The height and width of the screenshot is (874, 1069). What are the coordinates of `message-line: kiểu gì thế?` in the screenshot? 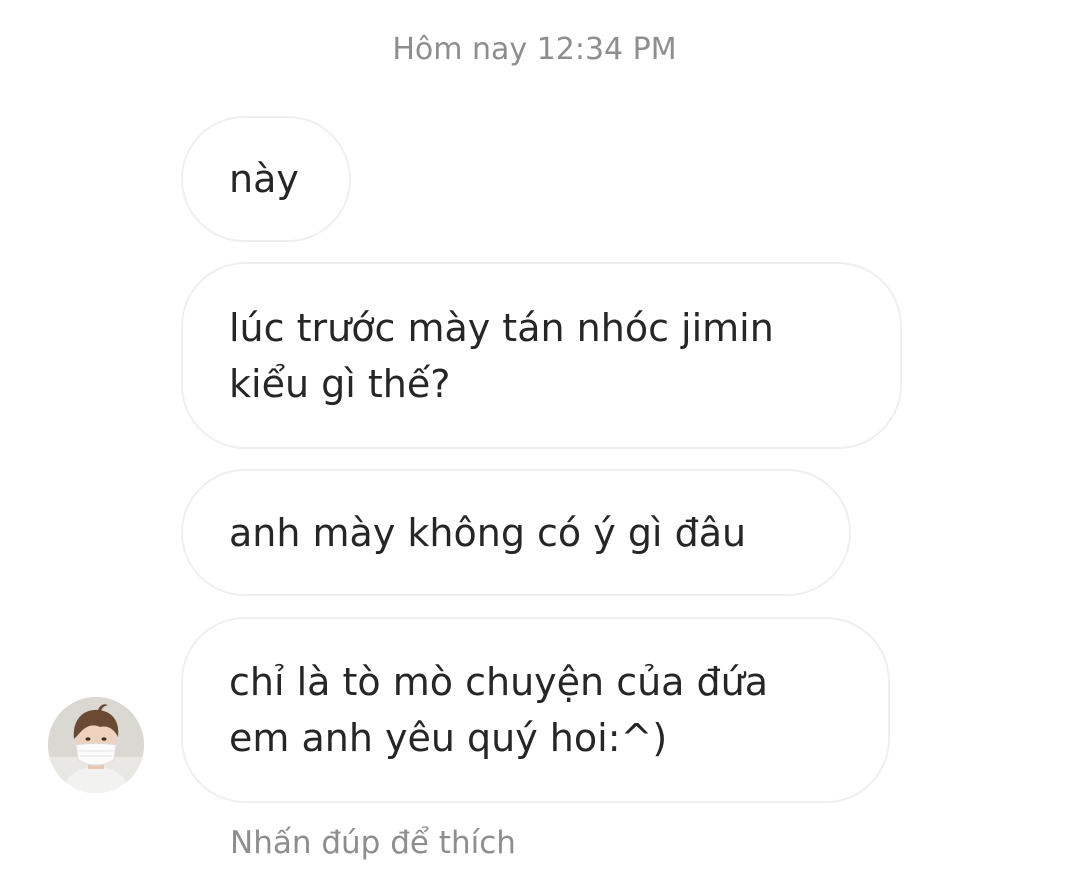 It's located at (340, 383).